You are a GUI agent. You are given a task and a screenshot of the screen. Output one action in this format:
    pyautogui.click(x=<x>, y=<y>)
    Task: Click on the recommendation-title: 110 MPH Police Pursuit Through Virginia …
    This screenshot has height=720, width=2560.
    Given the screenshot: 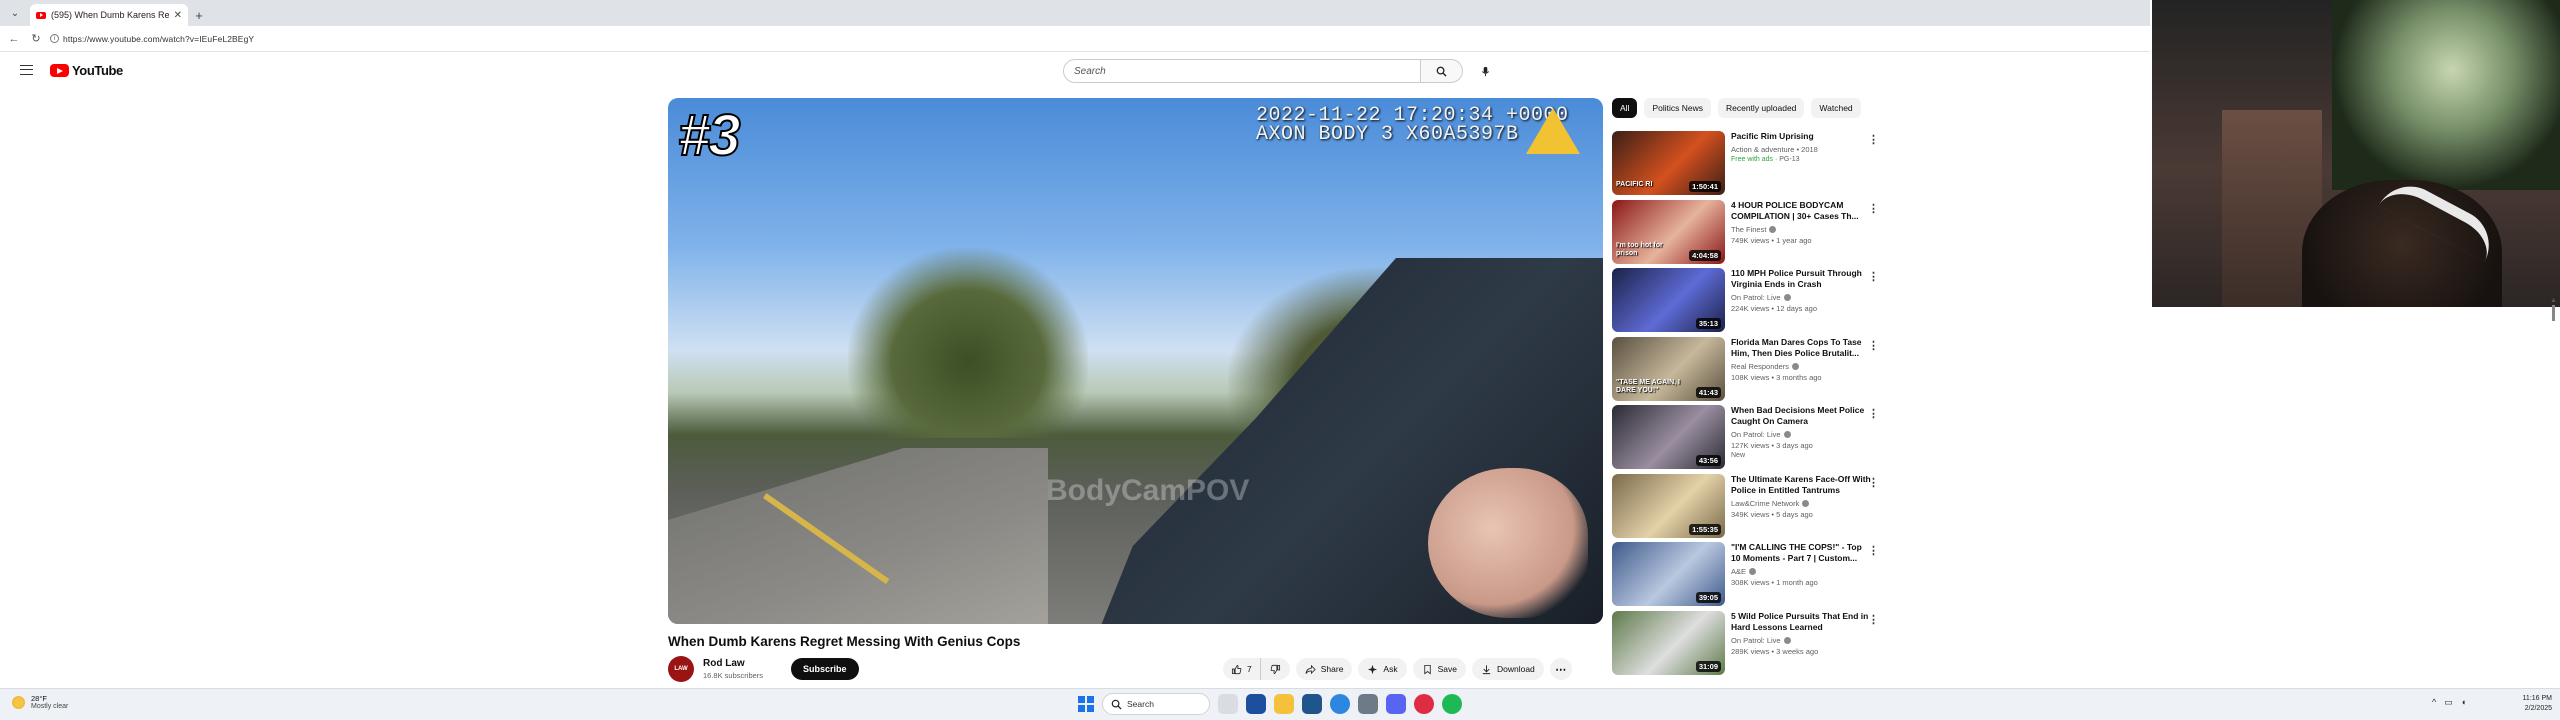 What is the action you would take?
    pyautogui.click(x=1801, y=279)
    